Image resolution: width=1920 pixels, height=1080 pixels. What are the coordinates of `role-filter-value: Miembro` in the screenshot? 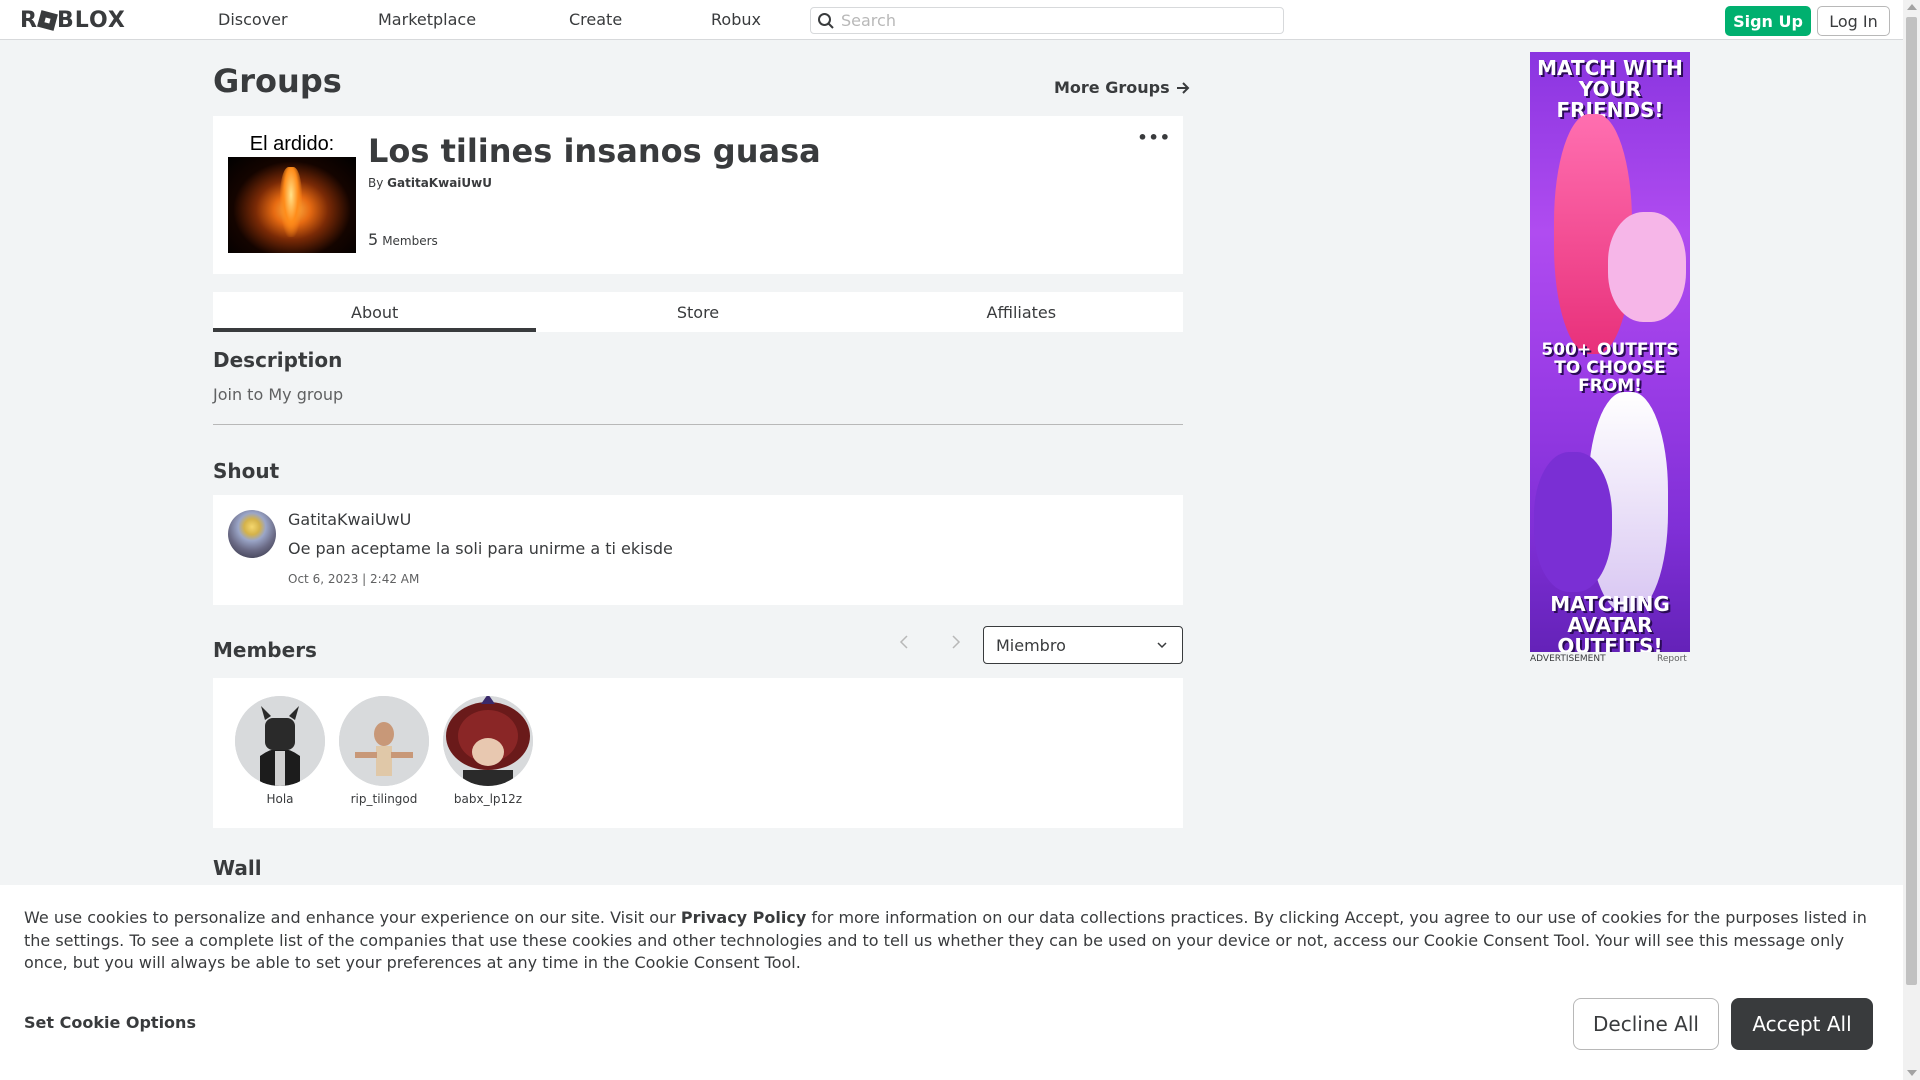 It's located at (1031, 645).